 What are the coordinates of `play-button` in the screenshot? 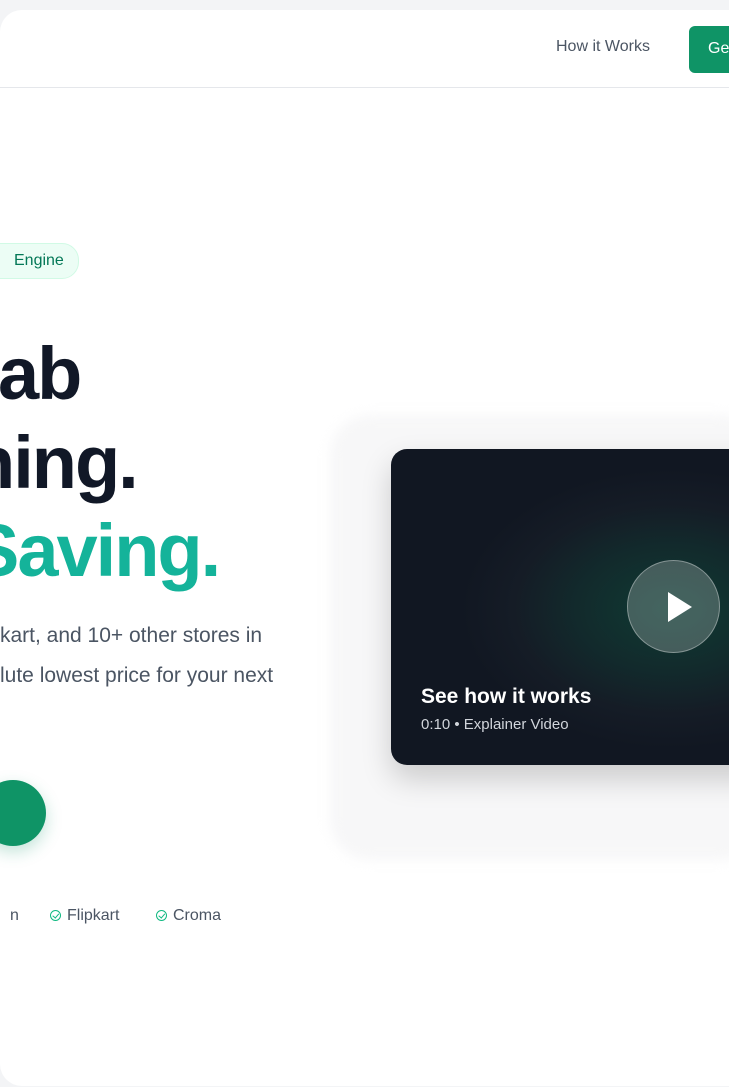 It's located at (673, 606).